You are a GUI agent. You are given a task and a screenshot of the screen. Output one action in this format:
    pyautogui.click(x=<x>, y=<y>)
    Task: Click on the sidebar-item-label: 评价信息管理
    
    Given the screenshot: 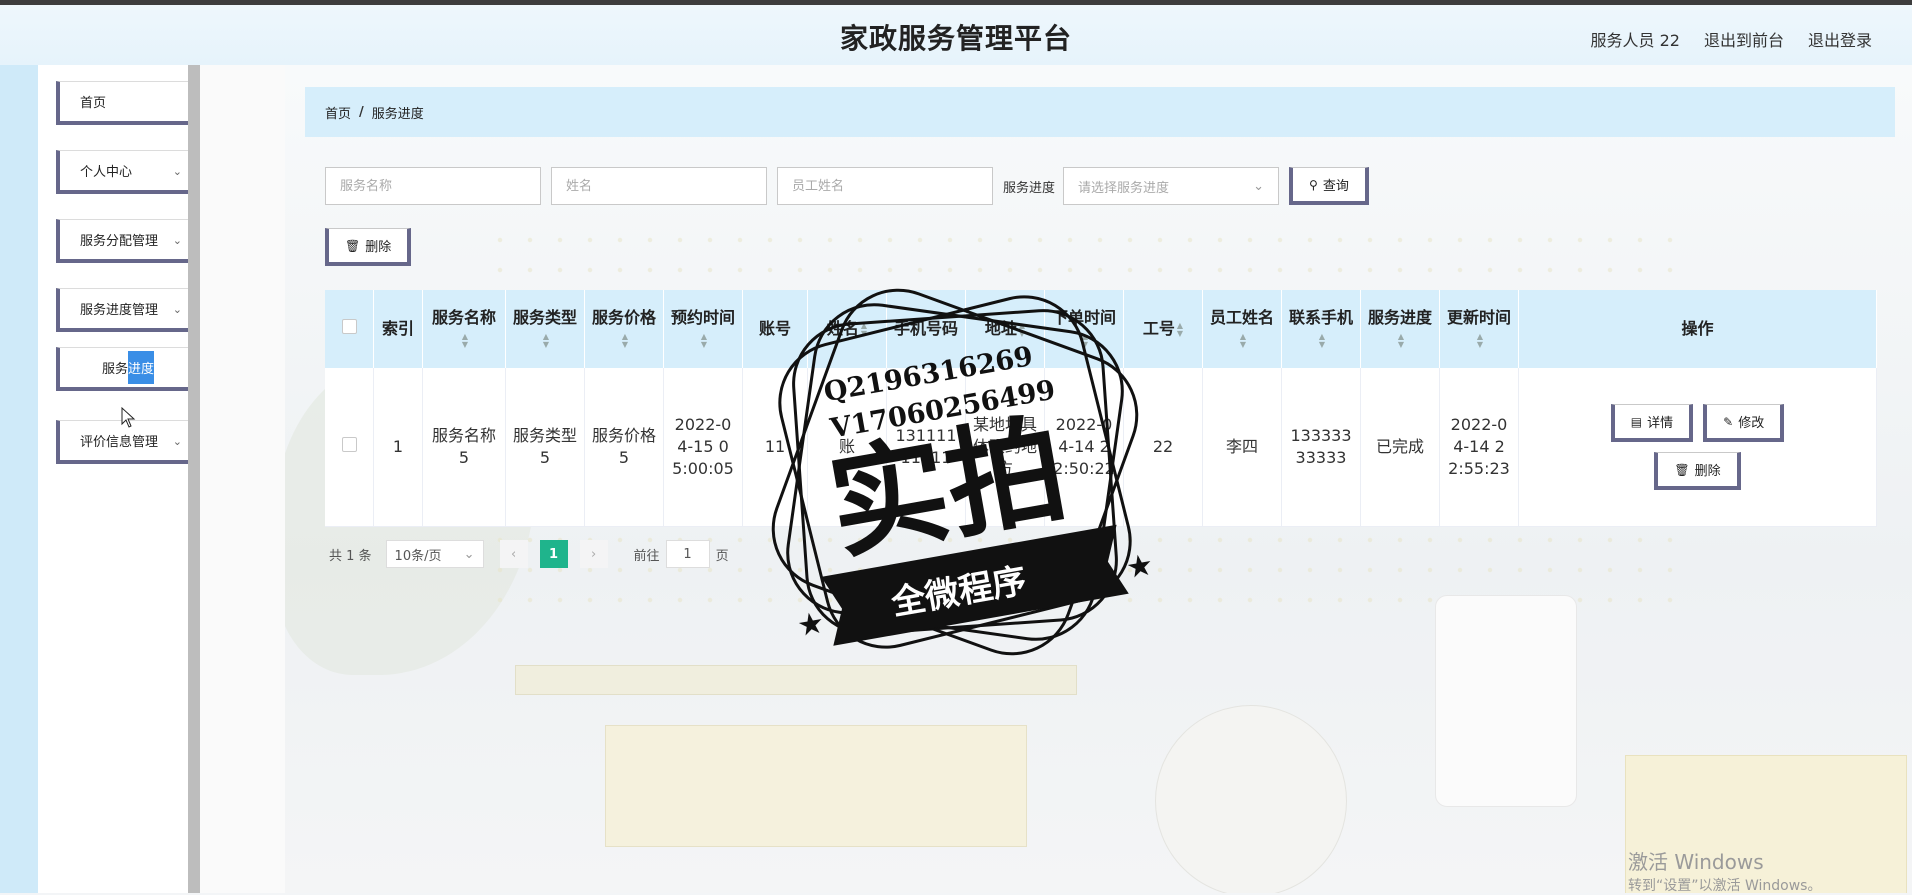 What is the action you would take?
    pyautogui.click(x=119, y=442)
    